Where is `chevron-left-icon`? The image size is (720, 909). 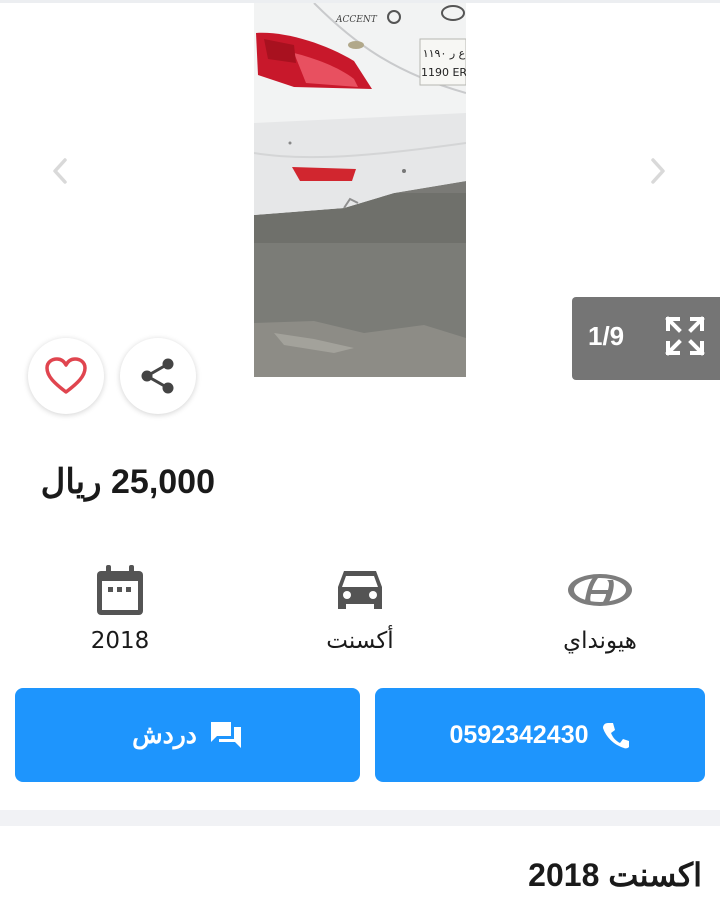
chevron-left-icon is located at coordinates (60, 171).